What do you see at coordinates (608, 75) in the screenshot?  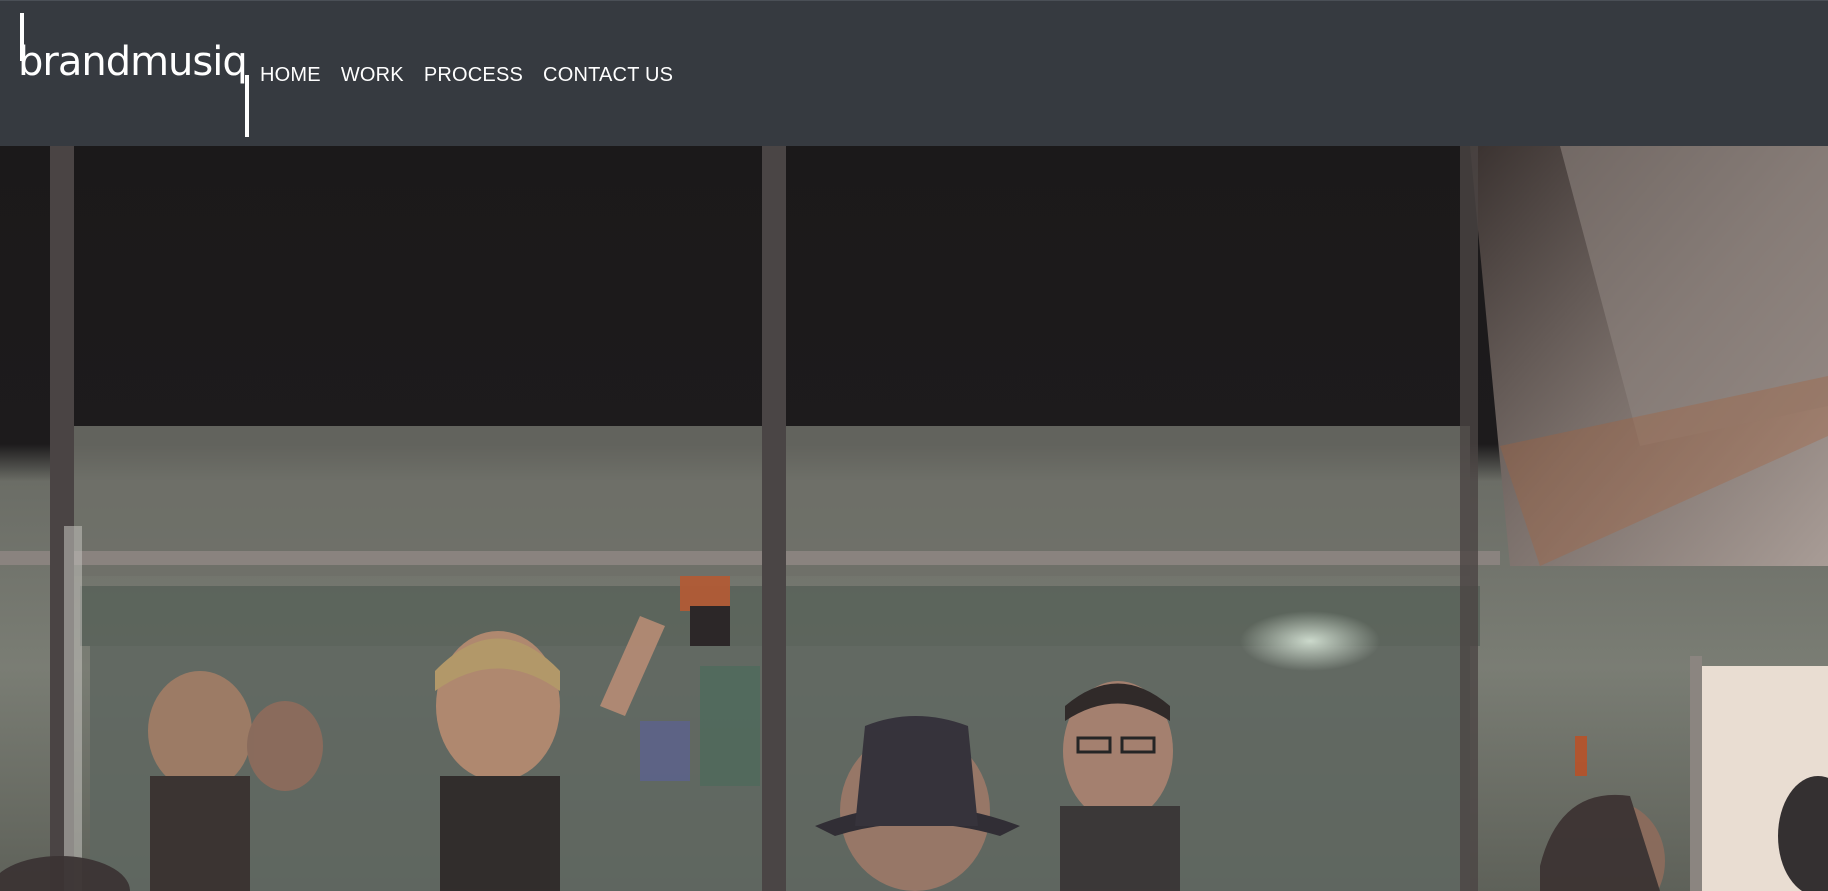 I see `nav-contact-us: CONTACT US` at bounding box center [608, 75].